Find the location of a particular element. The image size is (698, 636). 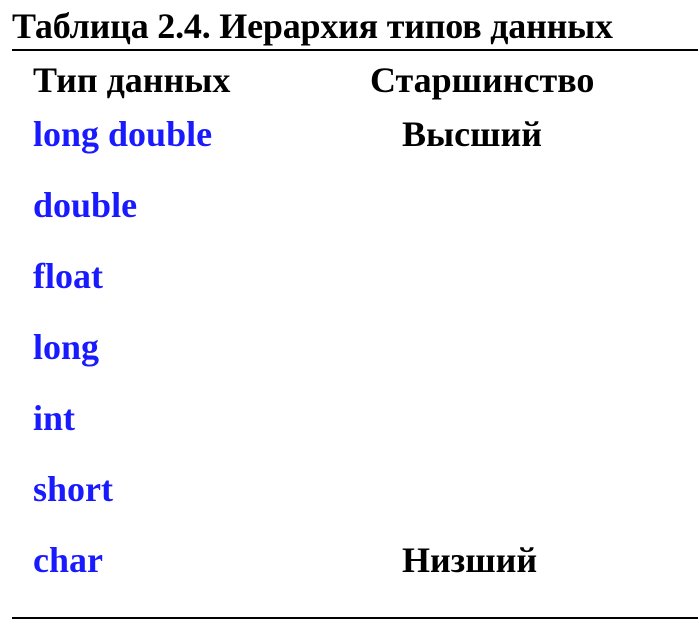

rank-cell: Низший is located at coordinates (470, 560).